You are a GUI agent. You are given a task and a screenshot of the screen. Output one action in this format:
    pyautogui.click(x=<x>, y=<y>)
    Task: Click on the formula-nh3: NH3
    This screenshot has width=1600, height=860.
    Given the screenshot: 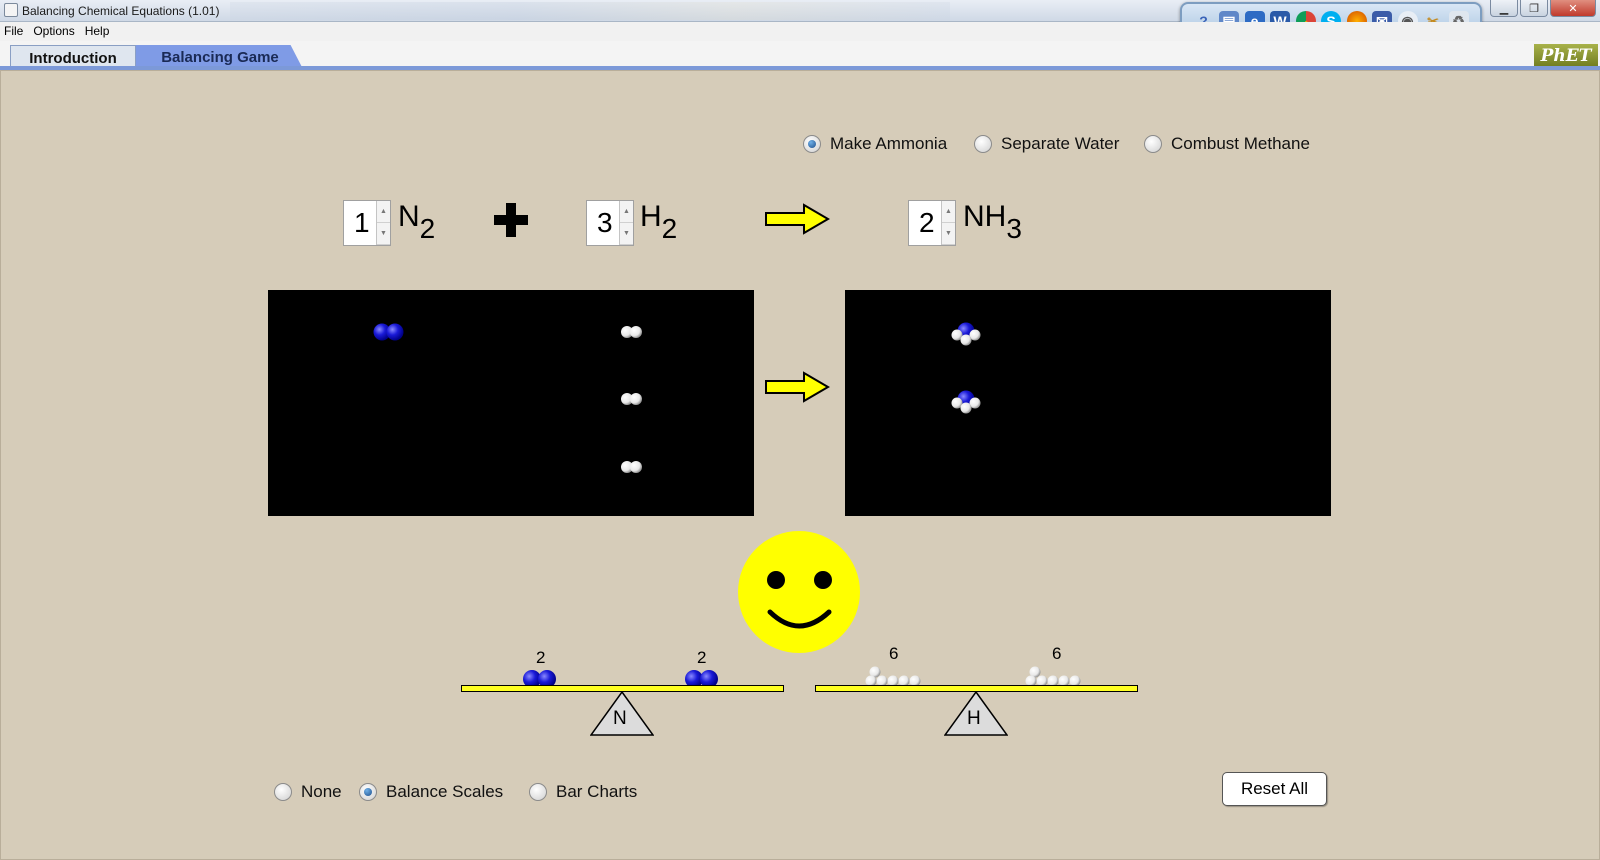 What is the action you would take?
    pyautogui.click(x=992, y=222)
    